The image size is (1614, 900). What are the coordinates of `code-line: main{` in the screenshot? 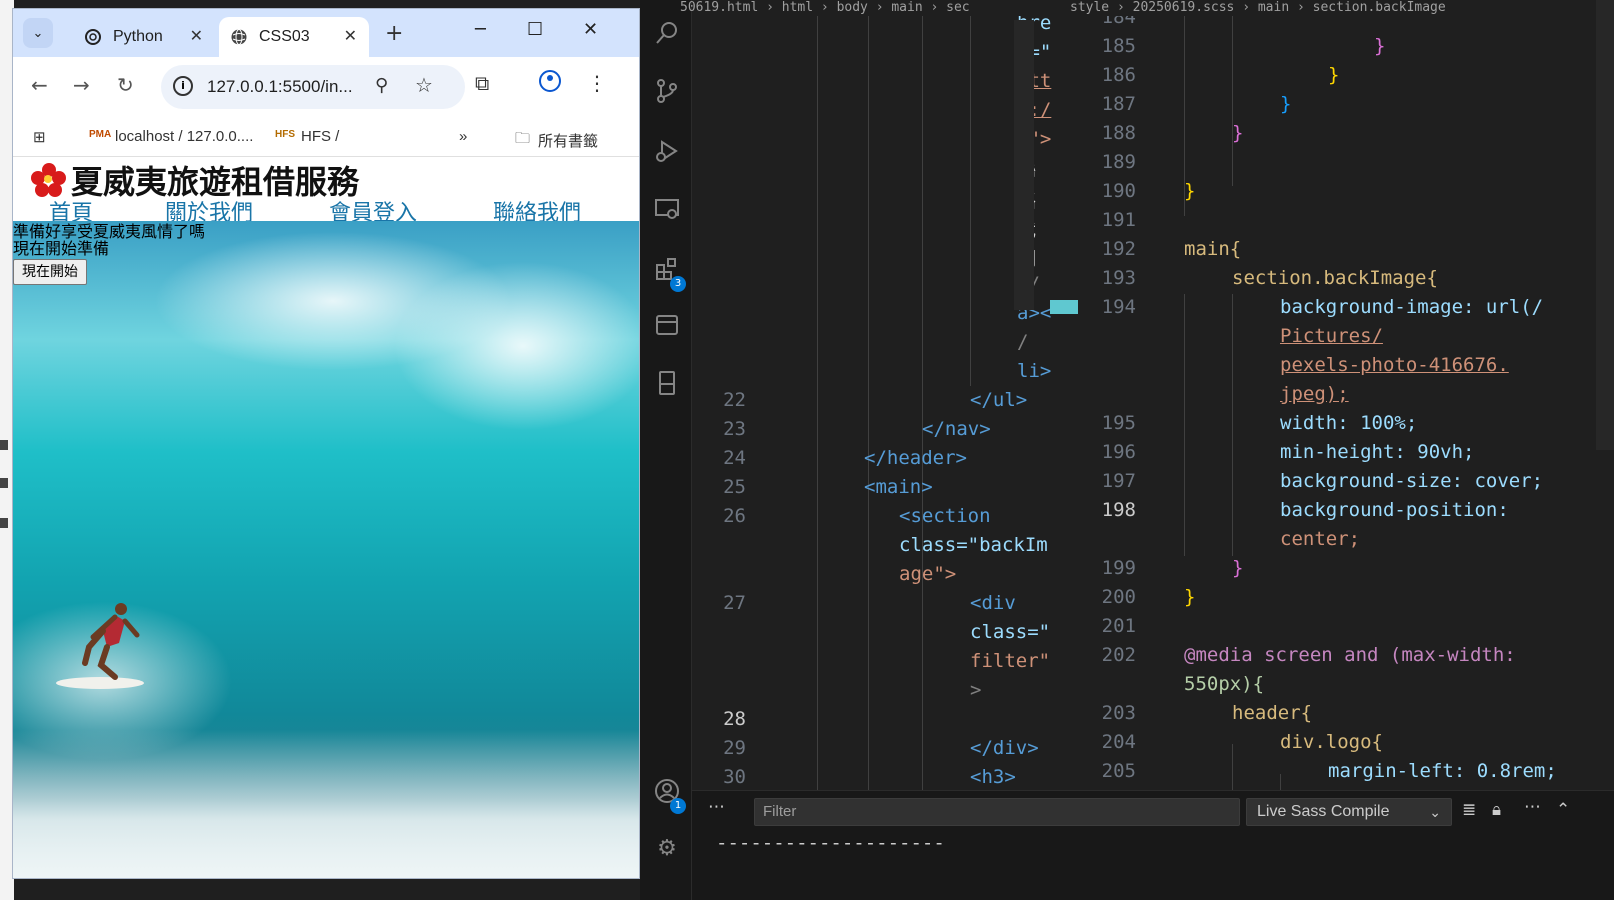 It's located at (1213, 249).